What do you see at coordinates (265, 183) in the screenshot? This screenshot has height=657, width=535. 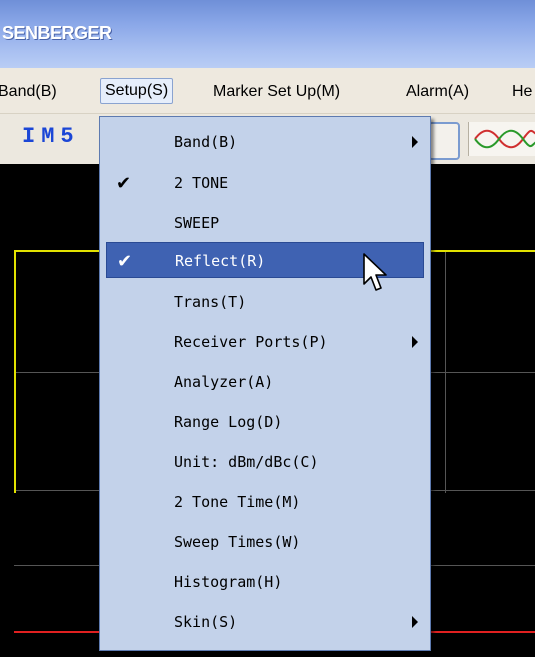 I see `menu-item-2-tone: ✔ 2 TONE` at bounding box center [265, 183].